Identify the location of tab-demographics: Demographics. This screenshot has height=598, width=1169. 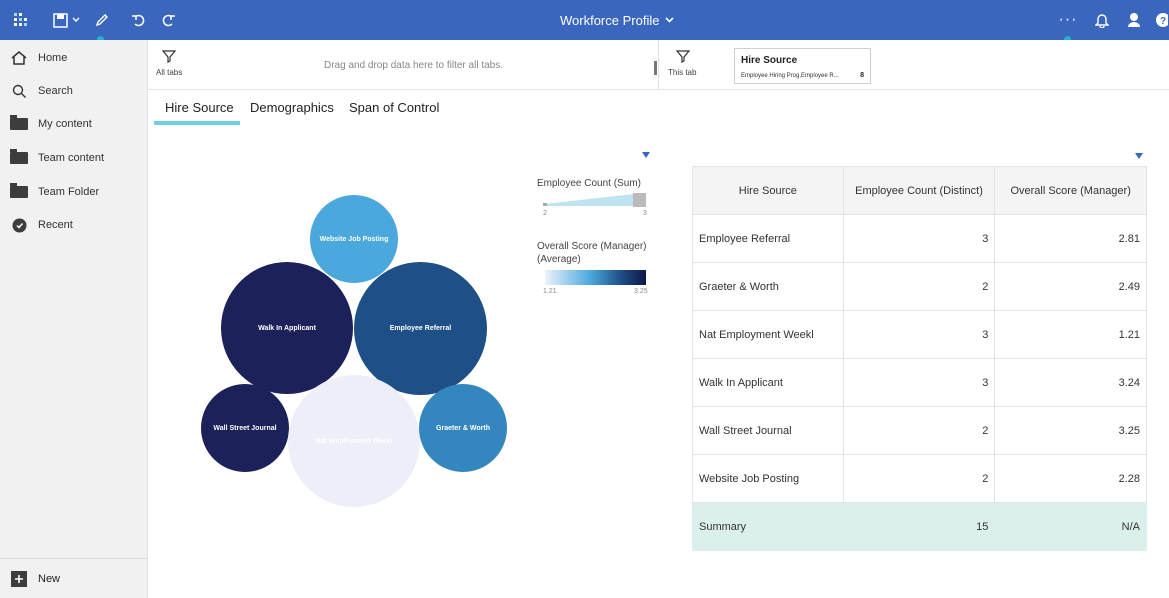
(292, 107).